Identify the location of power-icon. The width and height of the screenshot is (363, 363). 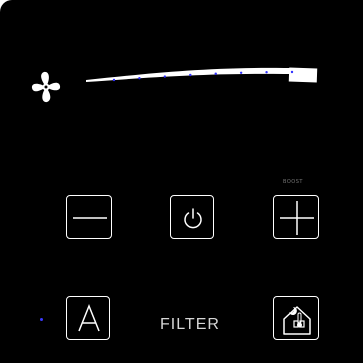
(193, 218).